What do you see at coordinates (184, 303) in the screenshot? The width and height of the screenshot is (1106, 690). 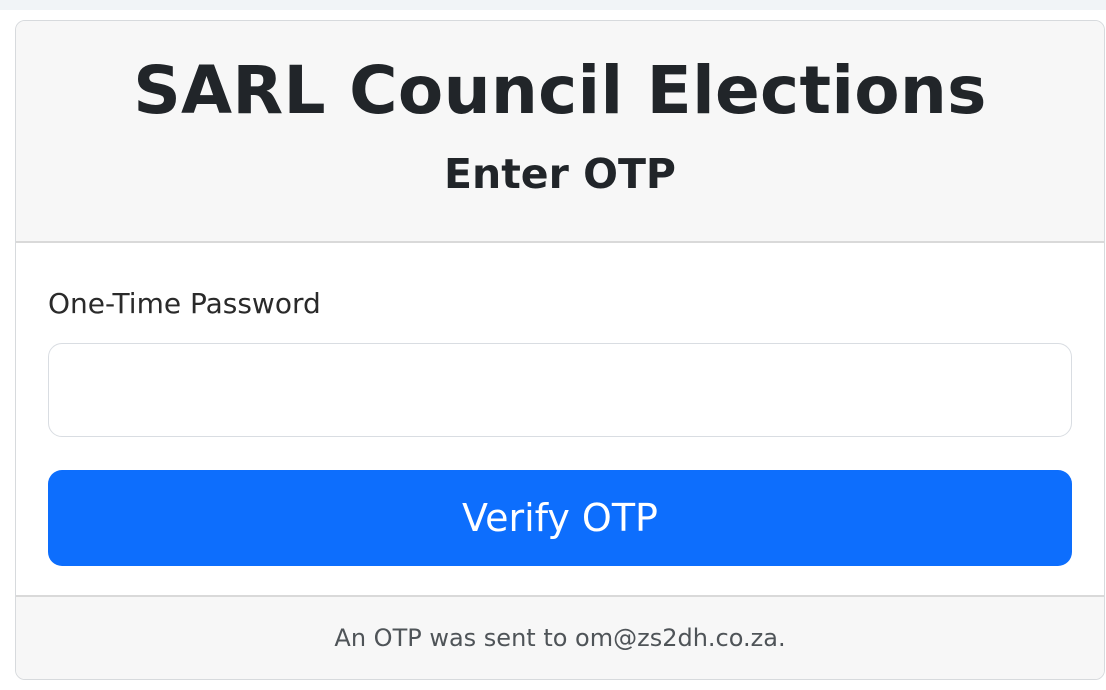 I see `otp-field-label: One-Time Password` at bounding box center [184, 303].